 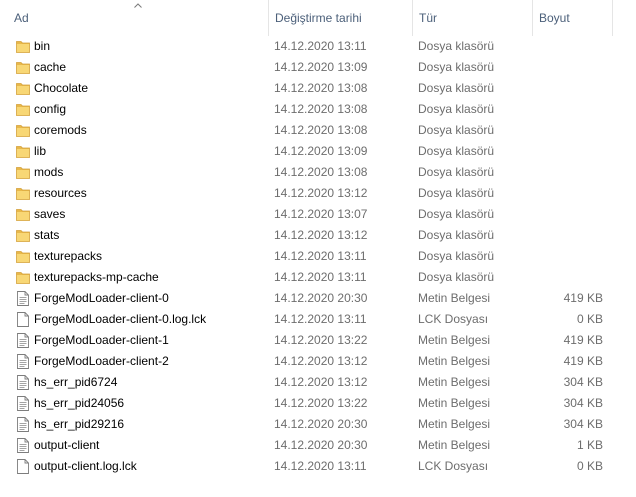 What do you see at coordinates (321, 151) in the screenshot?
I see `file-date: 14.12.2020 13:09` at bounding box center [321, 151].